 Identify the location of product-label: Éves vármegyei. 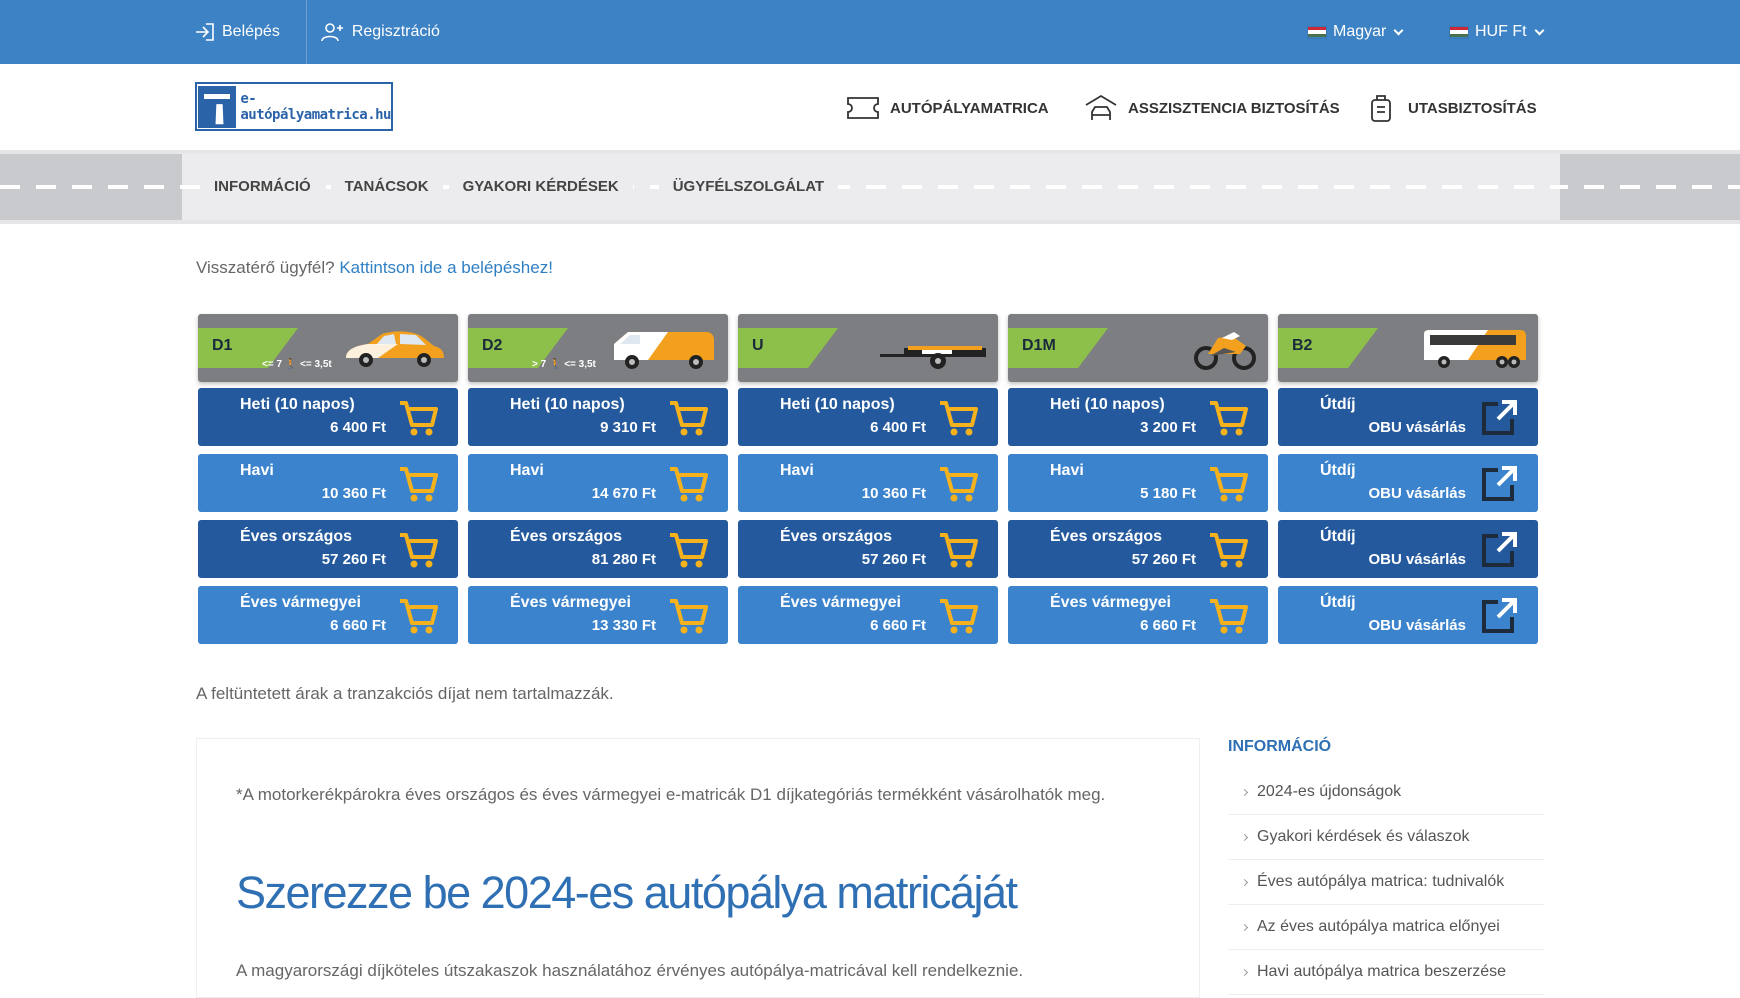
(840, 602).